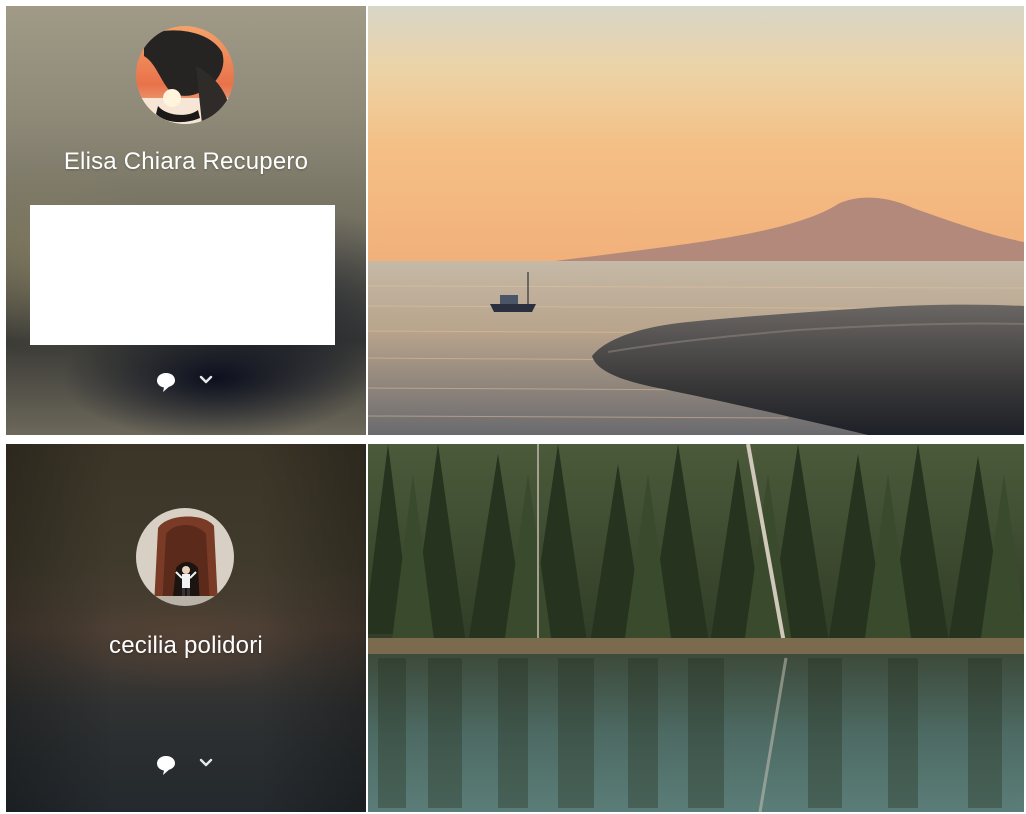 The image size is (1026, 814). I want to click on post-text-box, so click(182, 275).